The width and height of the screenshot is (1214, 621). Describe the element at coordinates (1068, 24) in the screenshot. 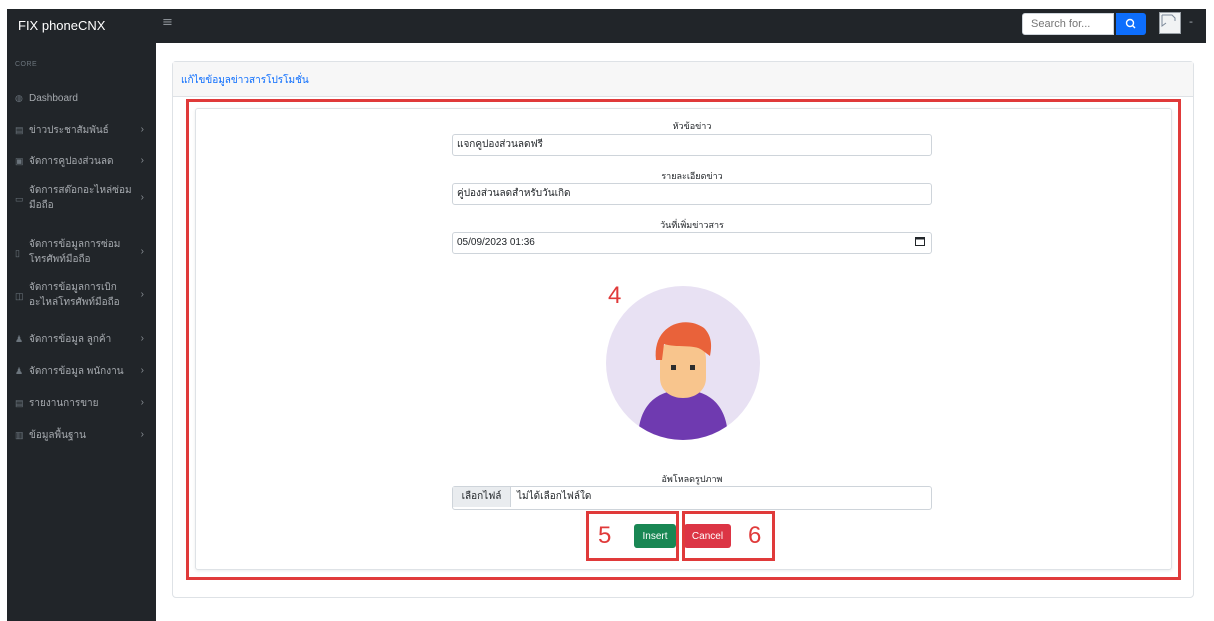

I see `search-input` at that location.